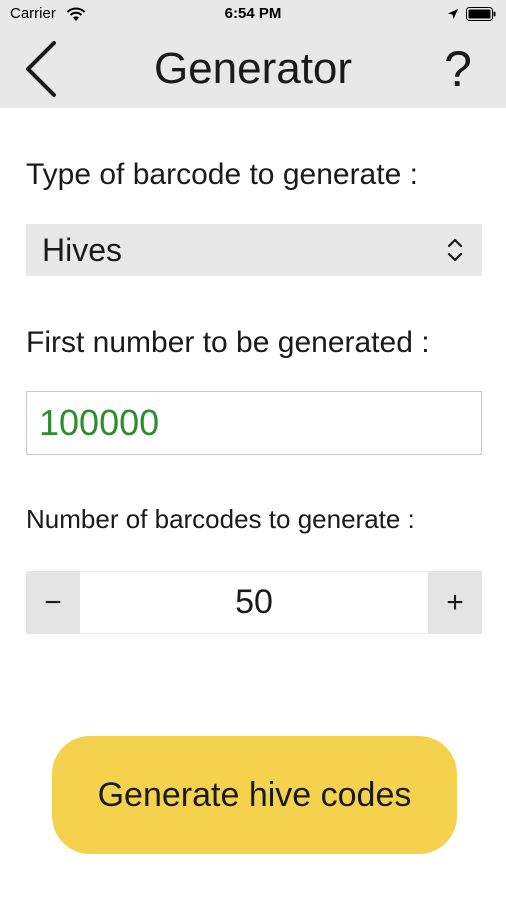 This screenshot has height=900, width=506. I want to click on first-number-label: First number to be generated :, so click(228, 342).